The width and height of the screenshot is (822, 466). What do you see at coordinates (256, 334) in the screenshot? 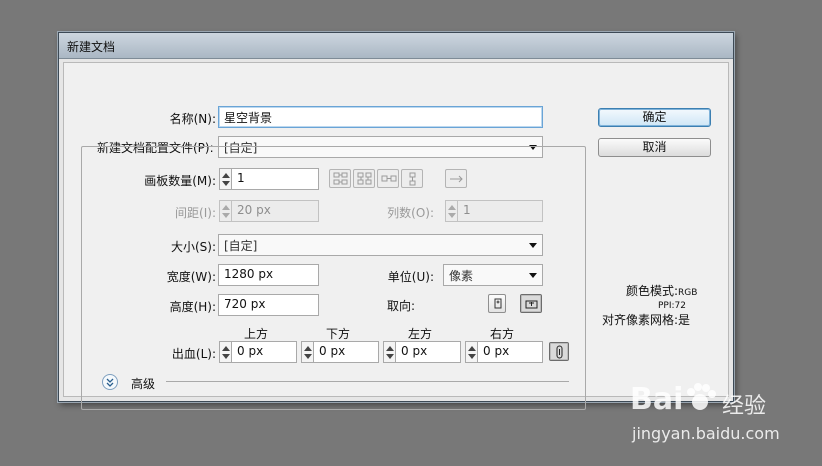
I see `bleed-top-header: 上方` at bounding box center [256, 334].